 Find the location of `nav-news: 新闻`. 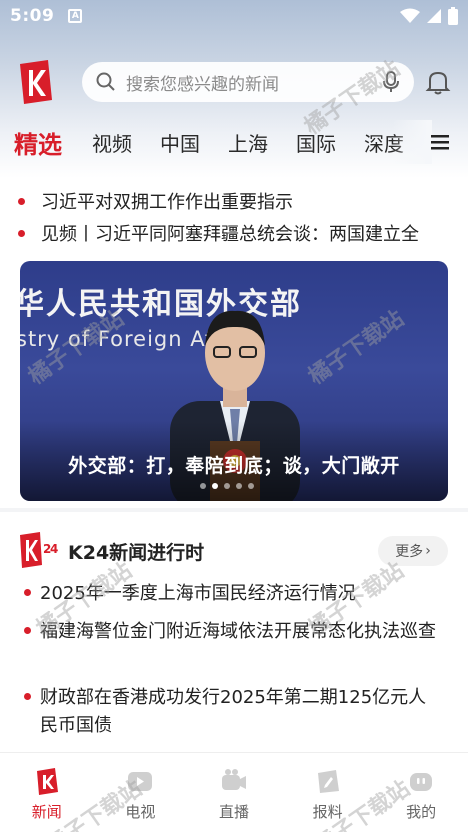

nav-news: 新闻 is located at coordinates (47, 792).